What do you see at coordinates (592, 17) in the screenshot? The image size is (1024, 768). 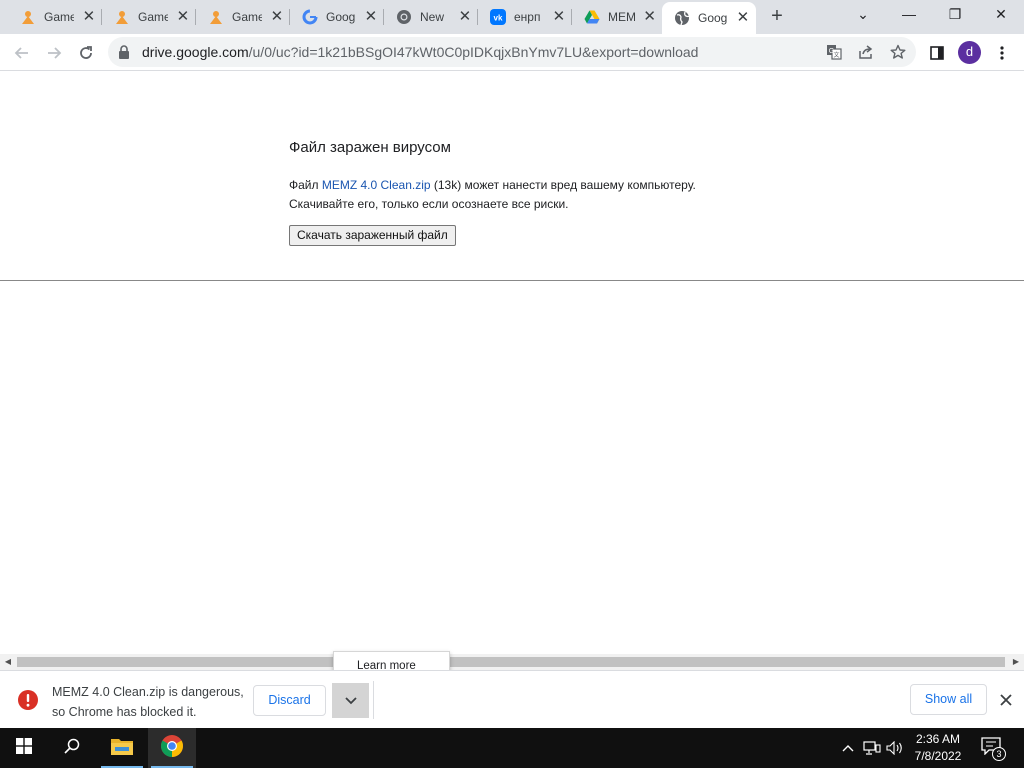 I see `drive-icon` at bounding box center [592, 17].